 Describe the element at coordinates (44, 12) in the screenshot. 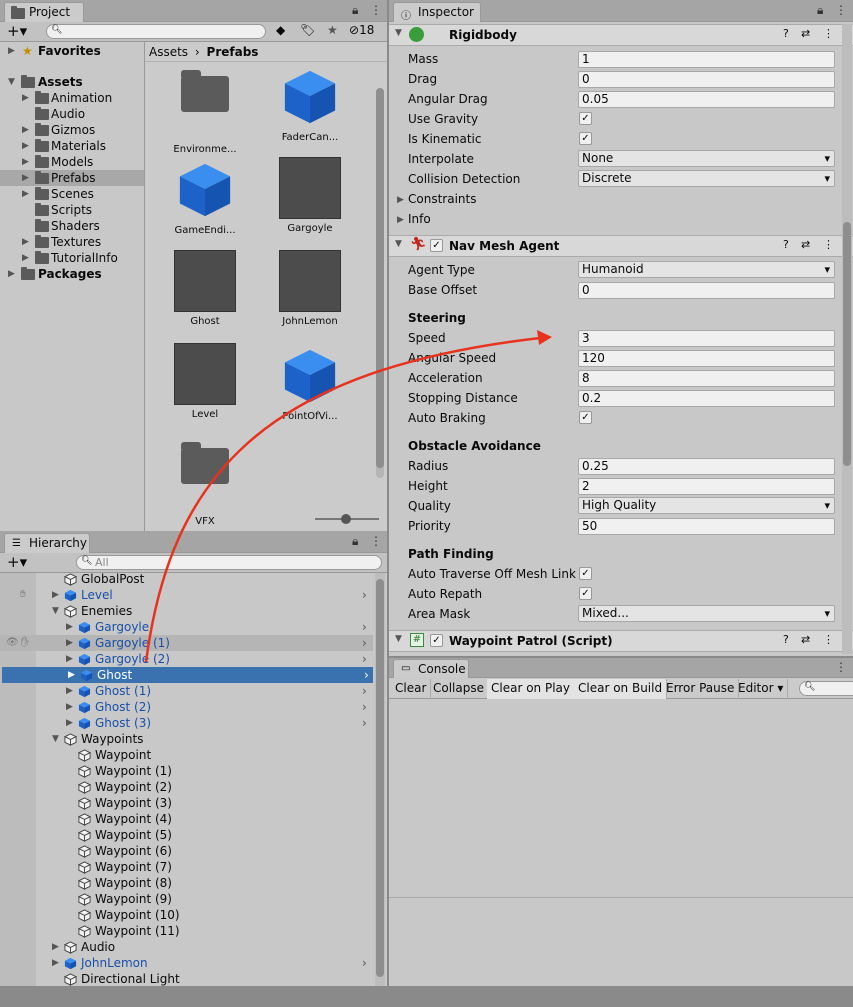

I see `tab-project: Project` at that location.